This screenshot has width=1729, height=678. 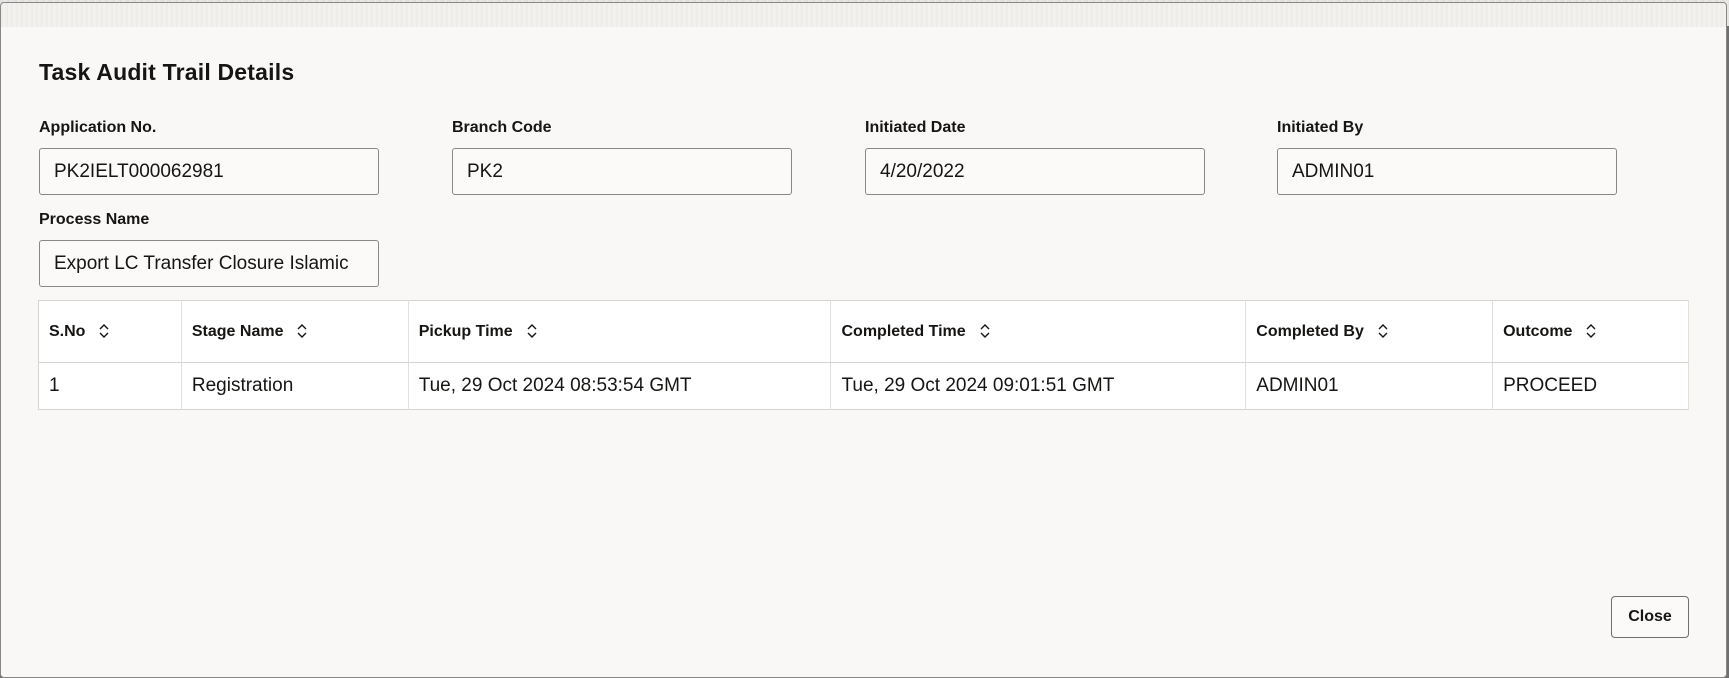 I want to click on application-no-field: Application No. PK2IELT000062981, so click(x=209, y=156).